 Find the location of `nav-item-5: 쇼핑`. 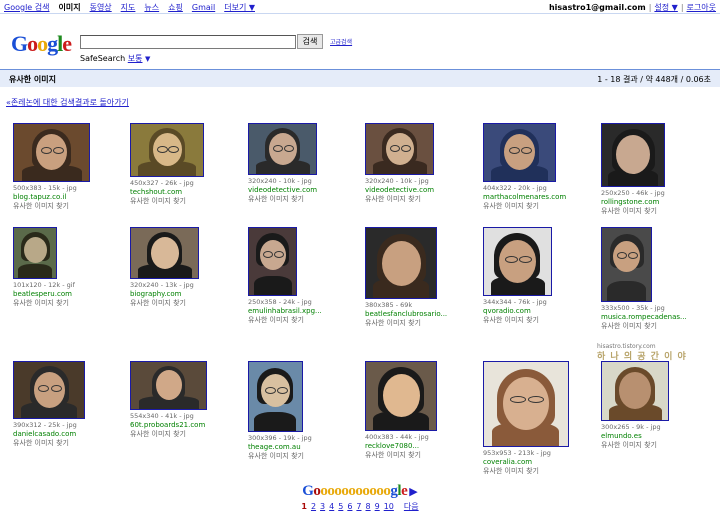

nav-item-5: 쇼핑 is located at coordinates (175, 7).